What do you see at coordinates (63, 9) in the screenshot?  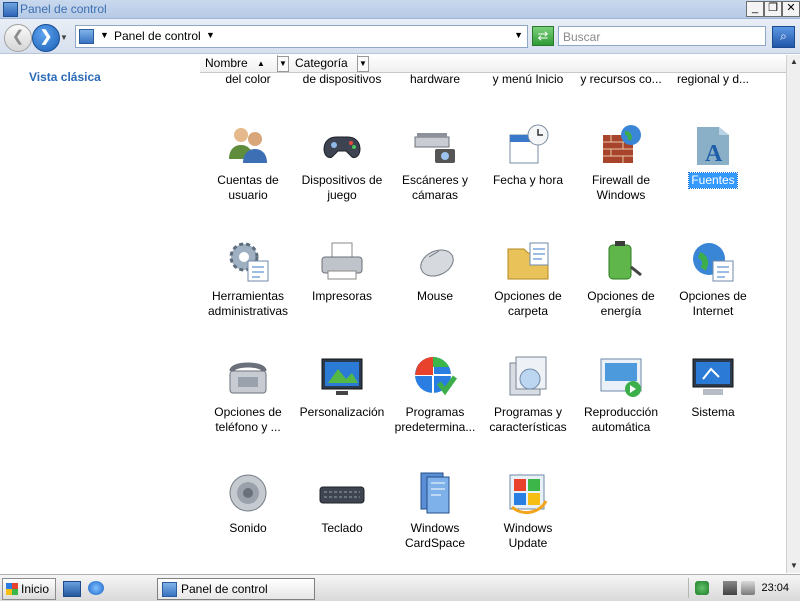 I see `window-title: Panel de control` at bounding box center [63, 9].